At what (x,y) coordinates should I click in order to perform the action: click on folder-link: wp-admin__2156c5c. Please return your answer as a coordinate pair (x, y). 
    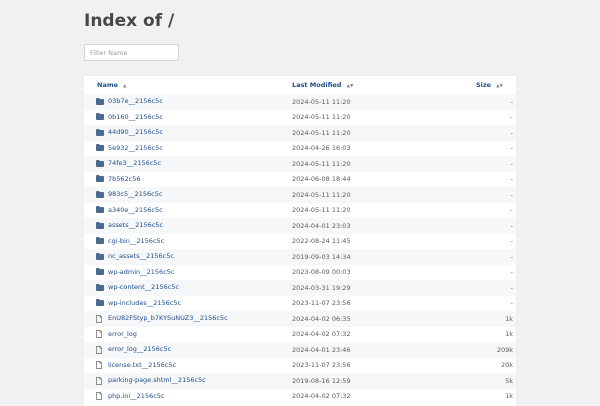
    Looking at the image, I should click on (135, 272).